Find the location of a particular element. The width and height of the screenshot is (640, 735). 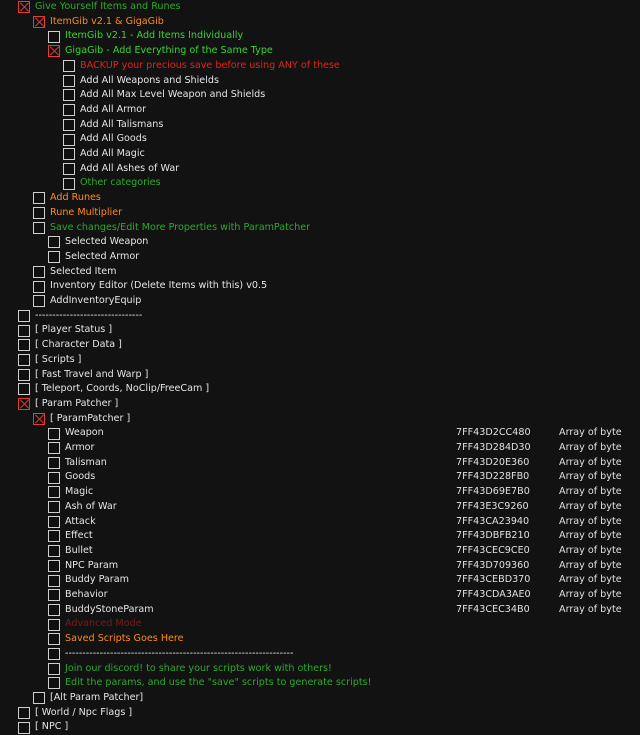

table-row: Armor 7FF43D284D30 Array of byte is located at coordinates (320, 448).